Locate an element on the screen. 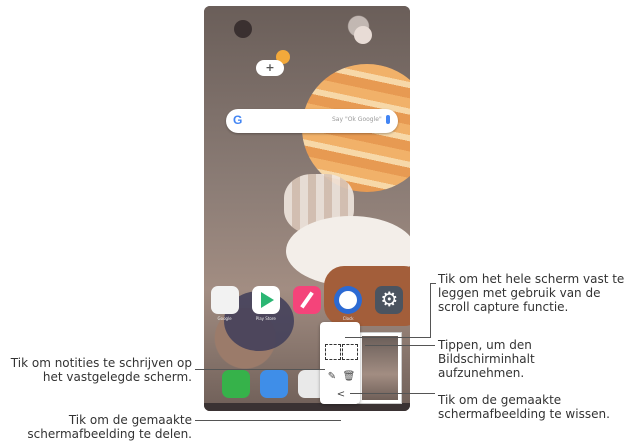  phone-icon is located at coordinates (236, 384).